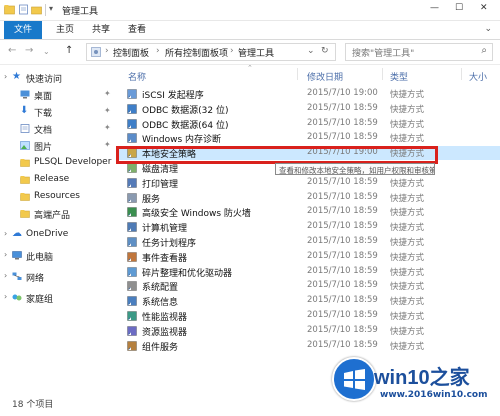 The height and width of the screenshot is (416, 500). Describe the element at coordinates (137, 30) in the screenshot. I see `tab-view: 查看` at that location.